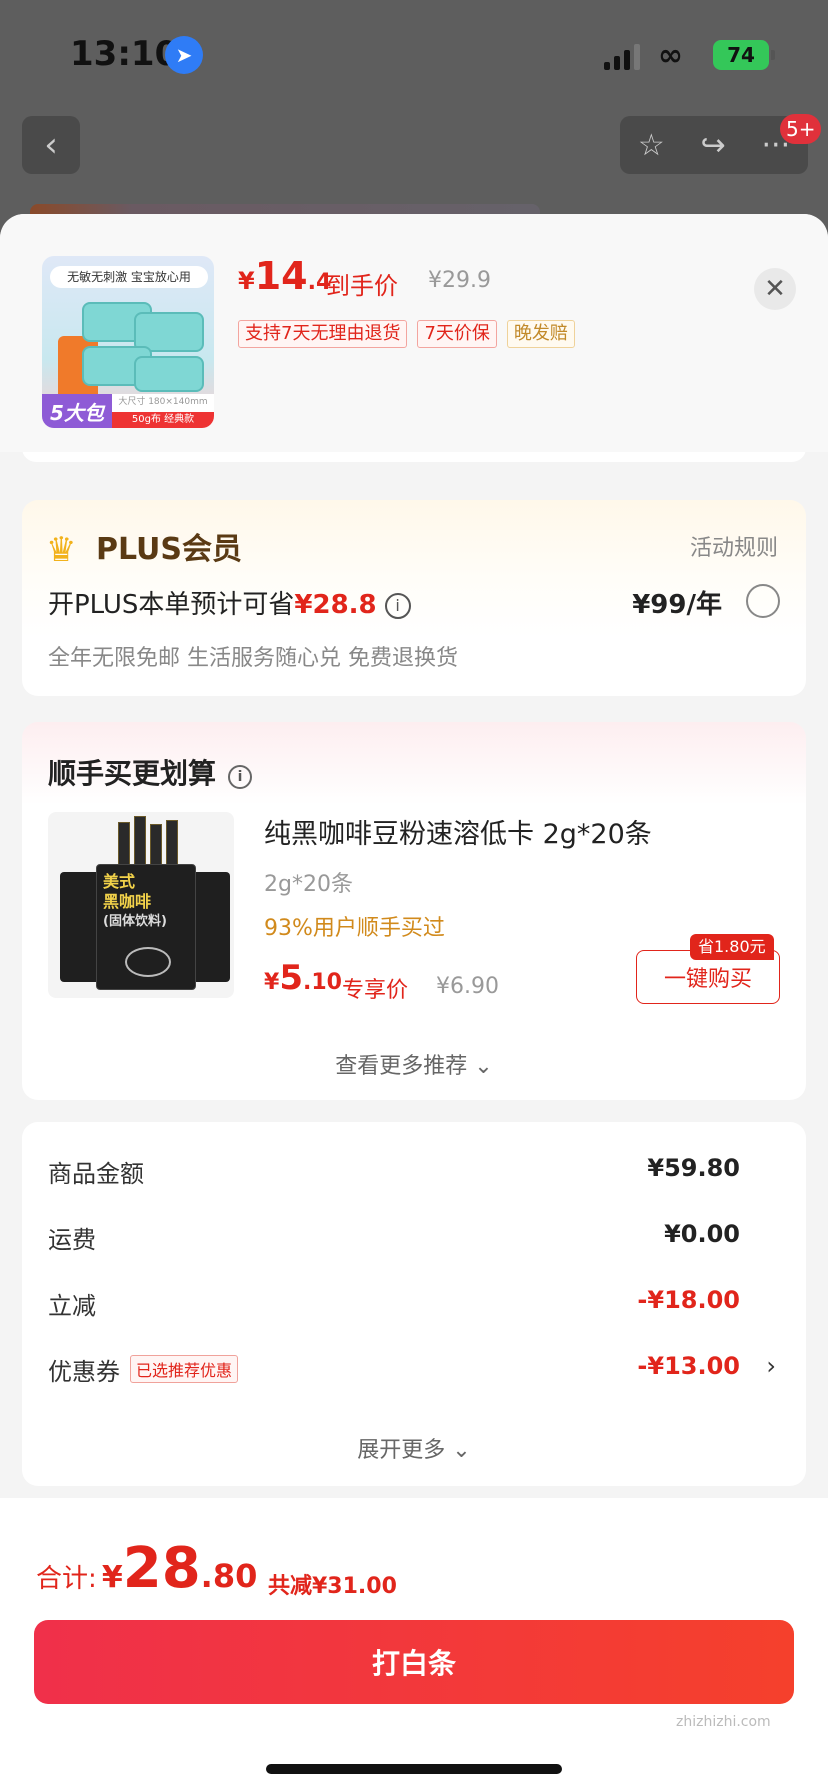 Image resolution: width=828 pixels, height=1792 pixels. I want to click on location-icon: ➤, so click(184, 55).